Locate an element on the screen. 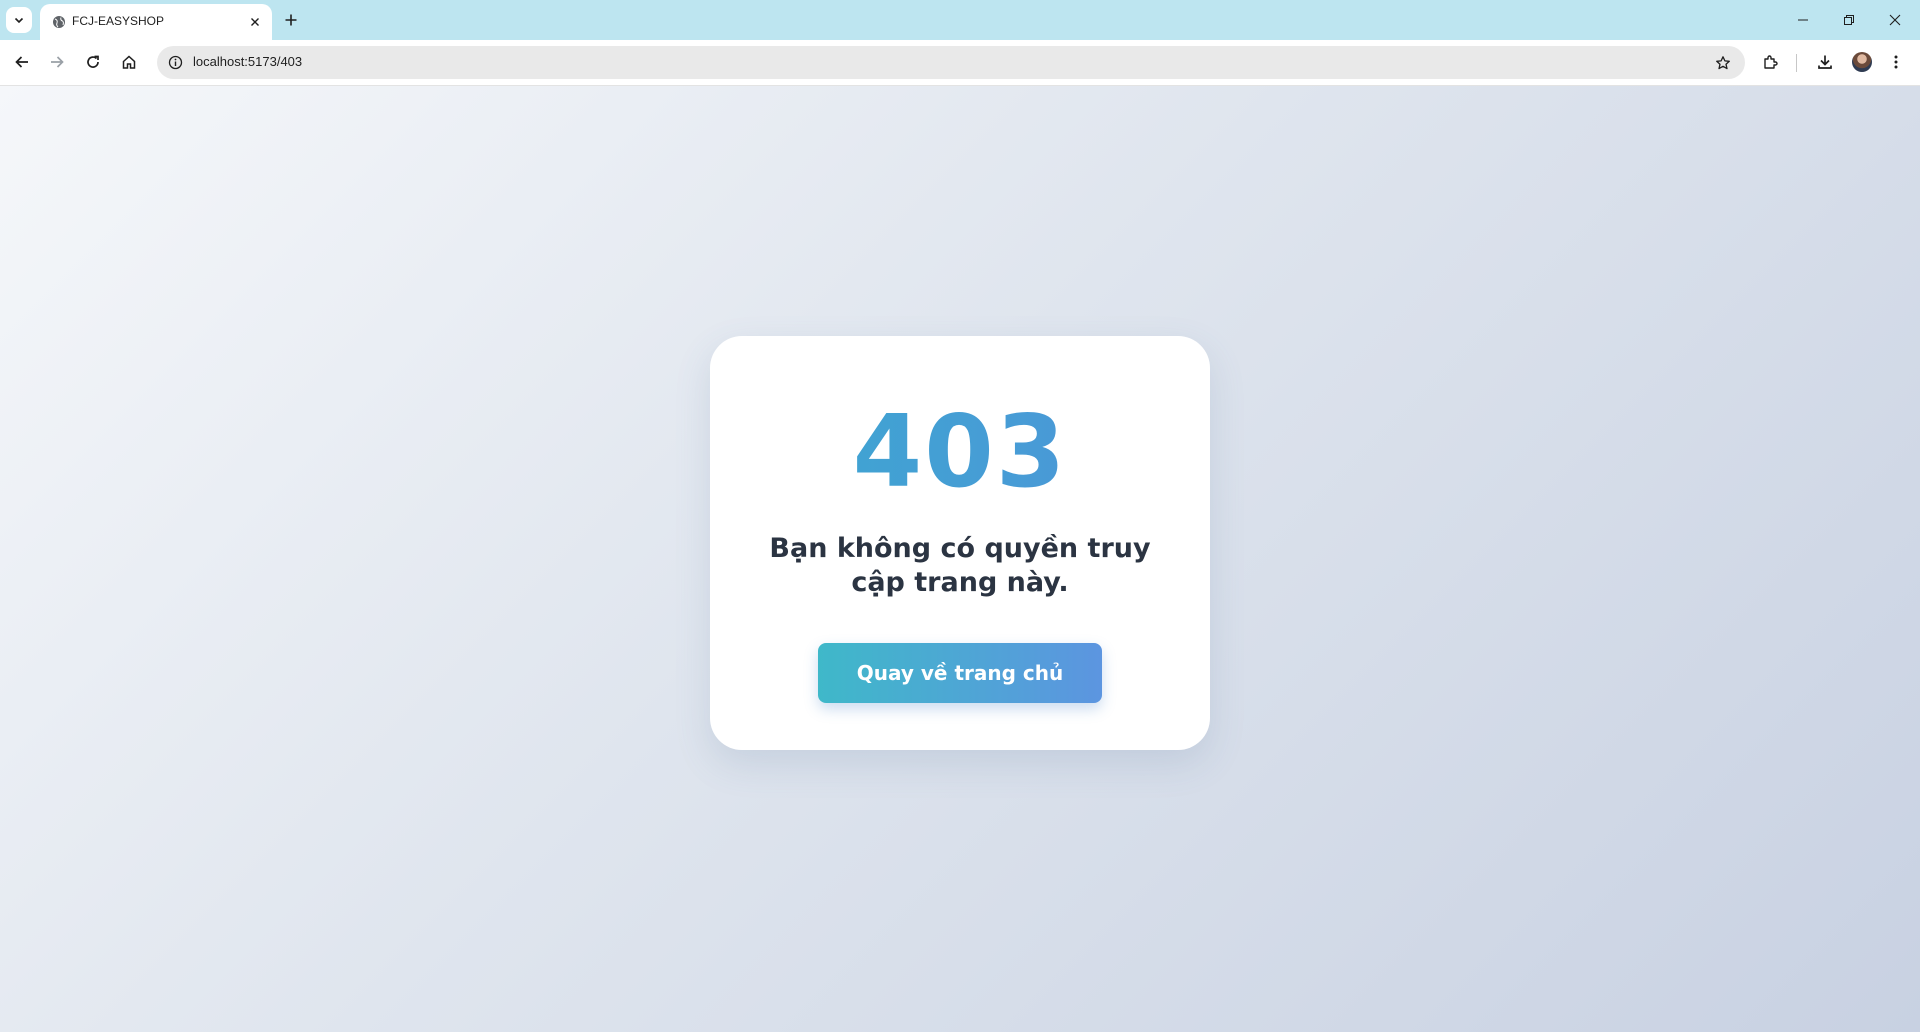 This screenshot has height=1032, width=1920. home-button is located at coordinates (129, 62).